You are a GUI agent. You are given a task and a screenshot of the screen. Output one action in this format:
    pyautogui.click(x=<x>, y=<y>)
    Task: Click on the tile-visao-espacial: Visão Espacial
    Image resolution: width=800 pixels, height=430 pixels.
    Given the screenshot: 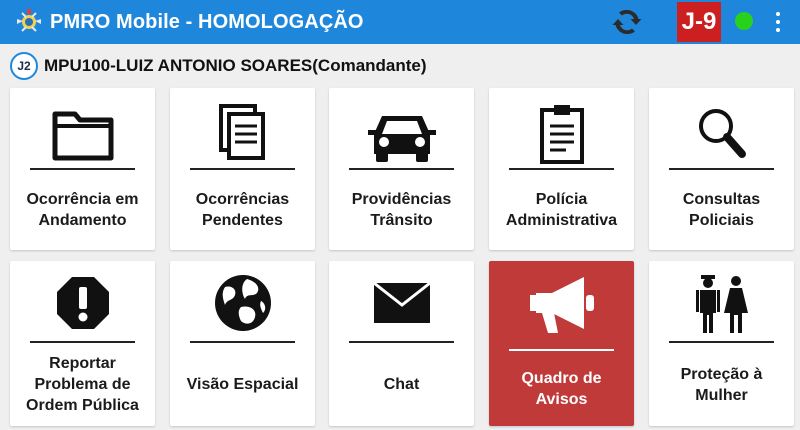 What is the action you would take?
    pyautogui.click(x=242, y=343)
    